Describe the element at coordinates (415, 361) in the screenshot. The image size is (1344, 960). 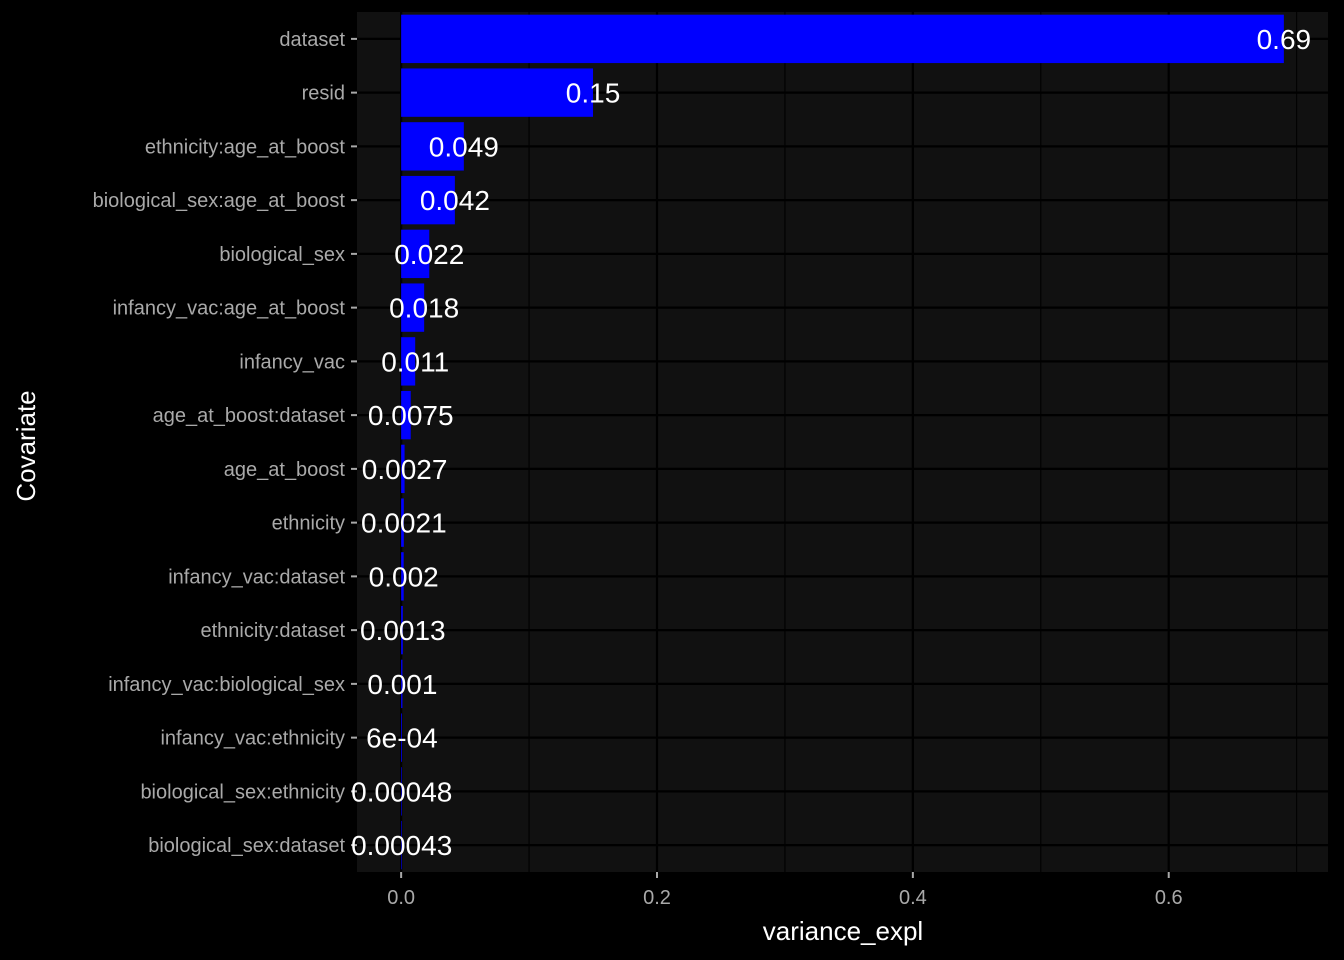
I see `data-label: 0.011` at that location.